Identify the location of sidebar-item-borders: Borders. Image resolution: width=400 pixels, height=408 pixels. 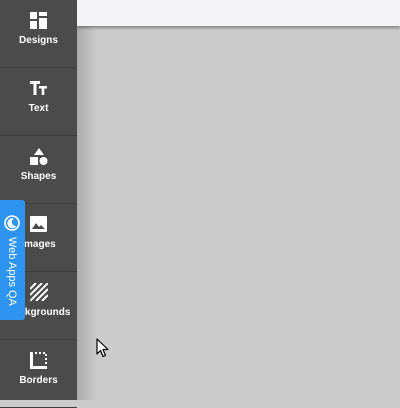
(38, 374).